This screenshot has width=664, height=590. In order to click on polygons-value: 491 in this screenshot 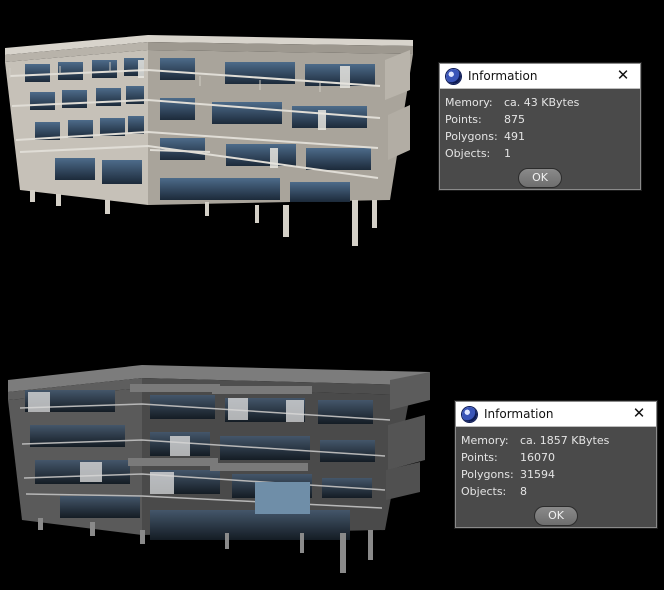, I will do `click(514, 136)`.